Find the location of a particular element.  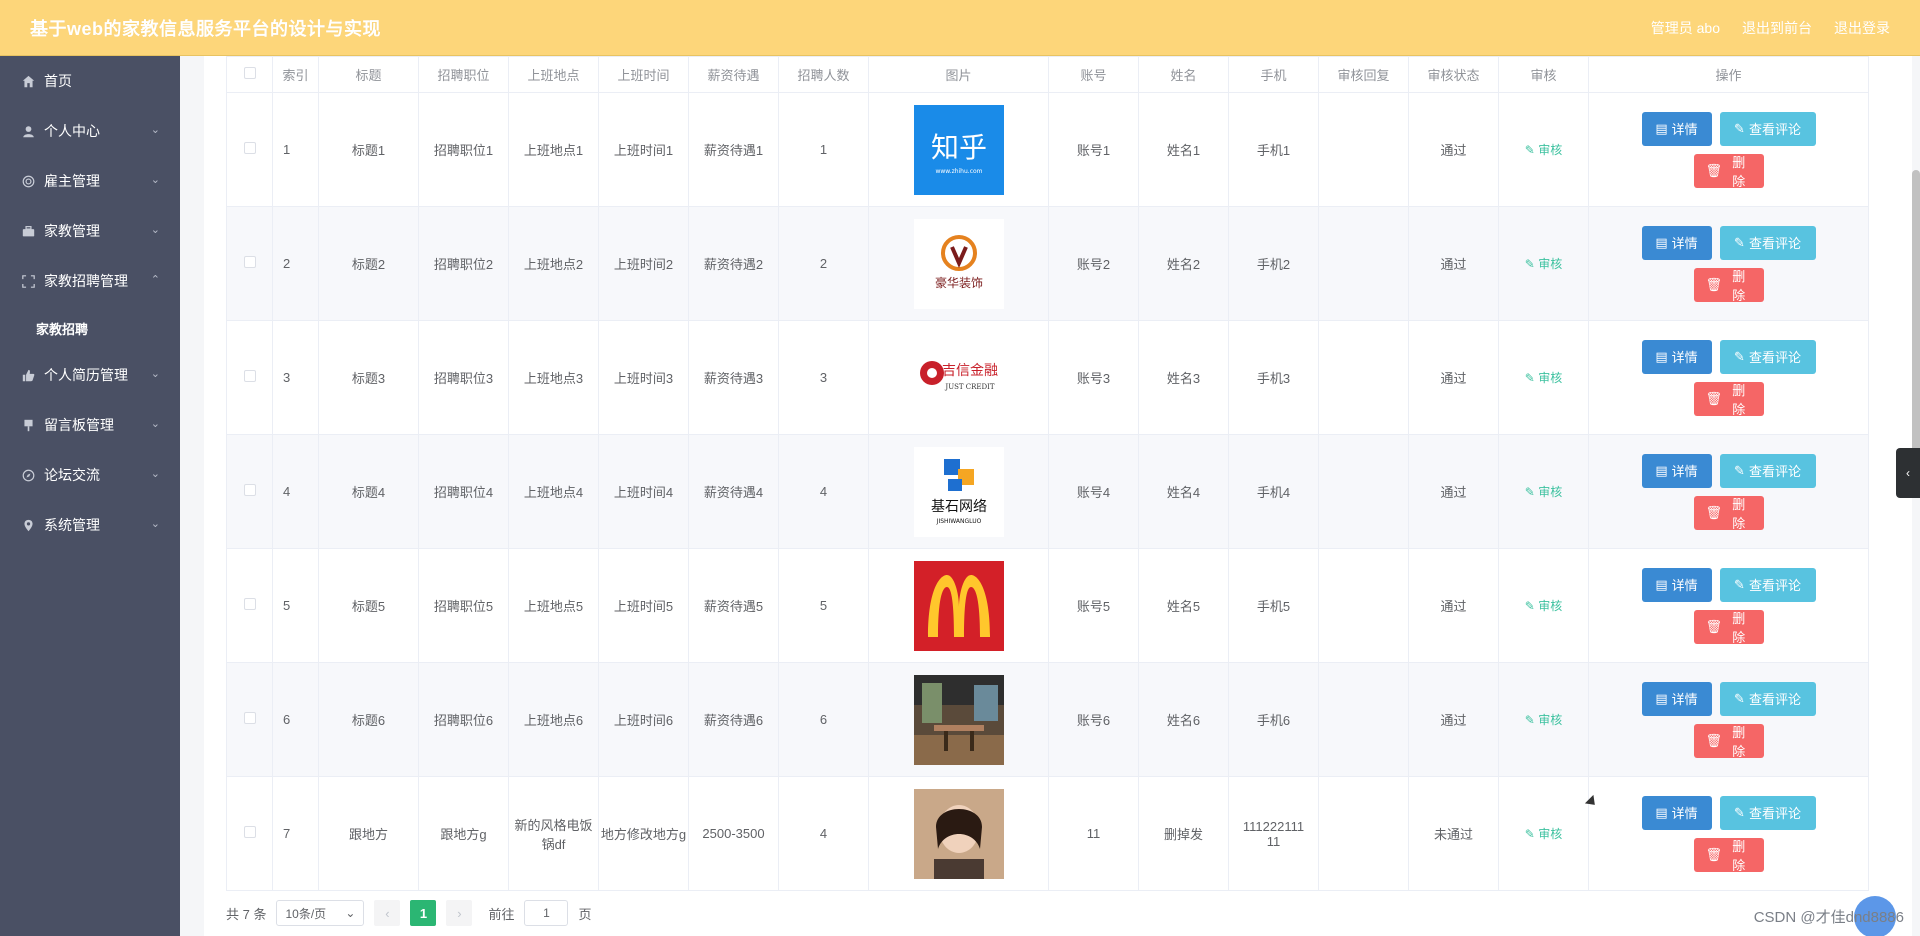

chevron-left-icon: ‹ is located at coordinates (1908, 473).